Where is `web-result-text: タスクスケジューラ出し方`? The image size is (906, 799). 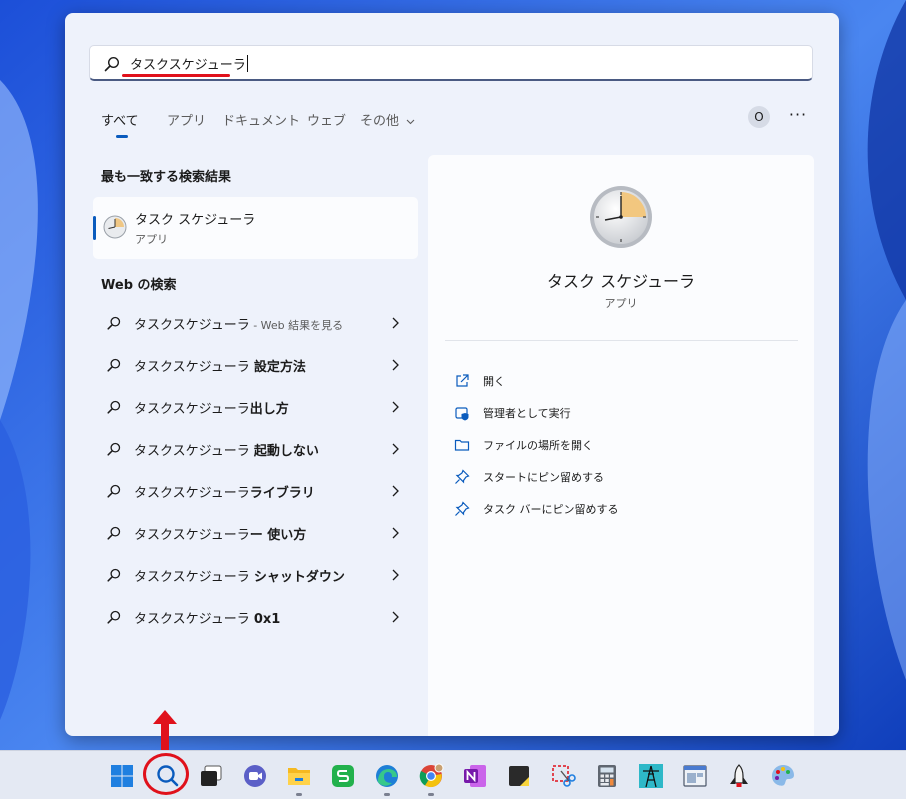
web-result-text: タスクスケジューラ出し方 is located at coordinates (211, 407).